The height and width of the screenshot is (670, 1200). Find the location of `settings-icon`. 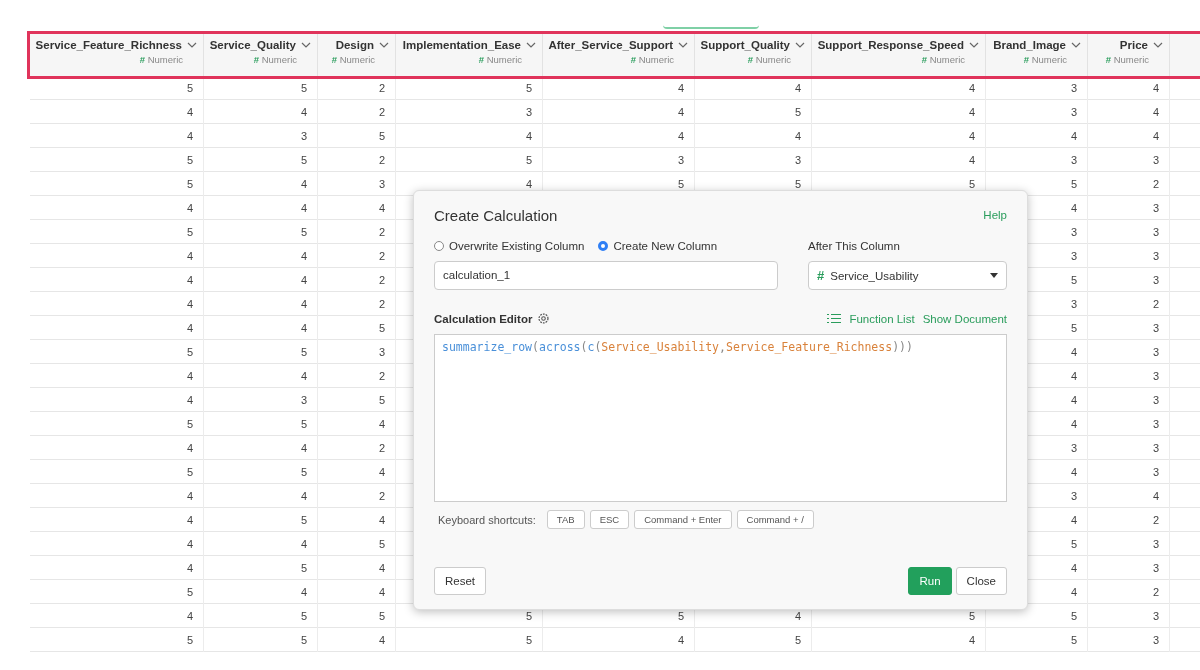

settings-icon is located at coordinates (544, 318).